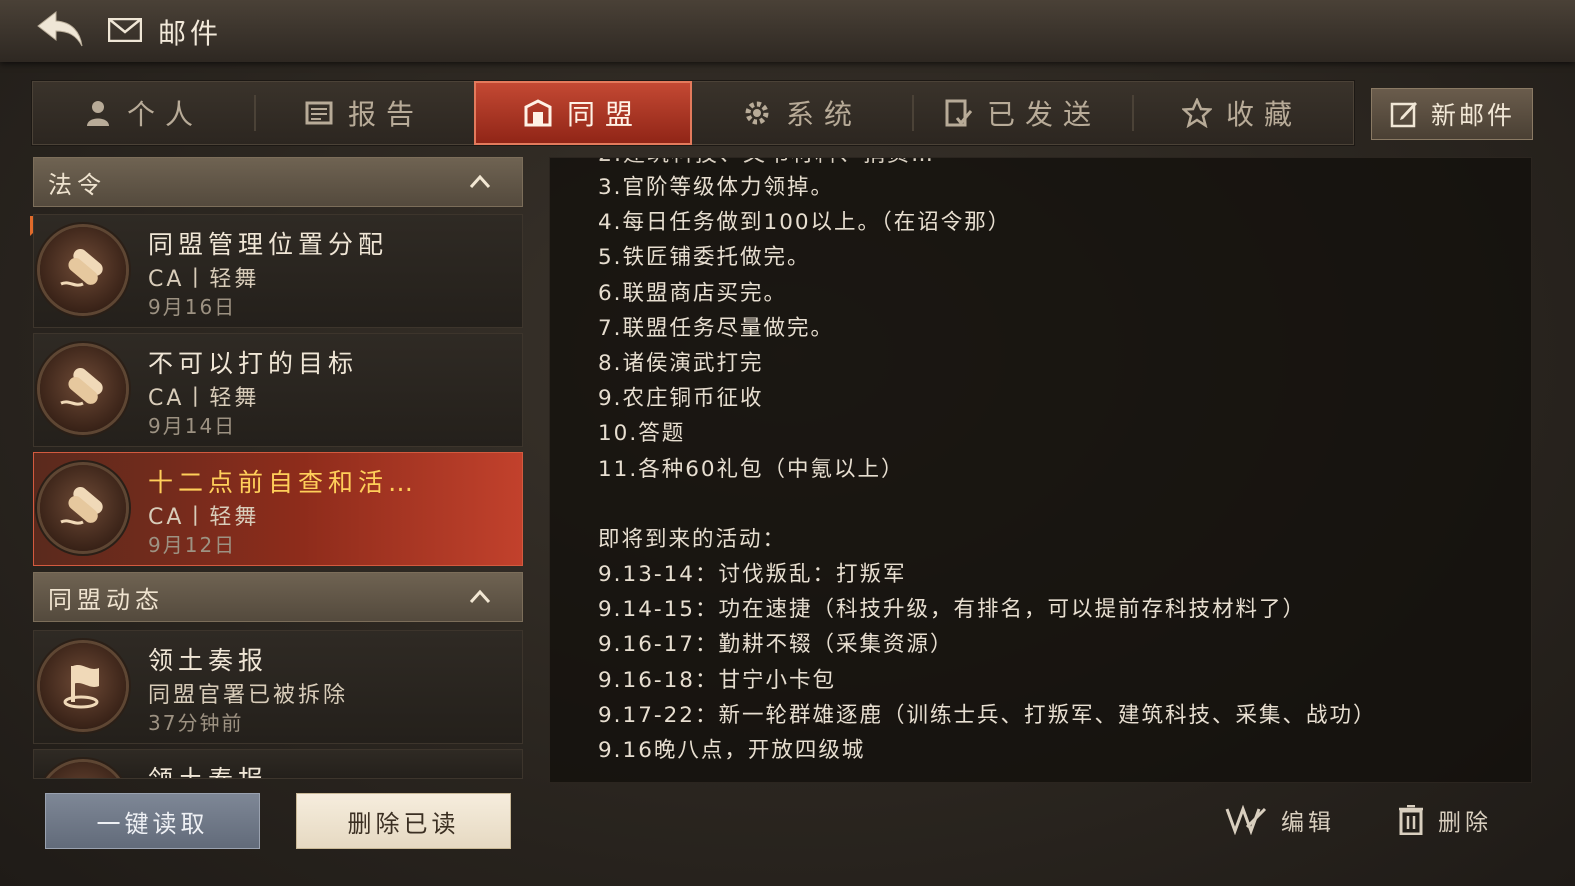 The image size is (1575, 886). What do you see at coordinates (1308, 823) in the screenshot?
I see `edit-label: 编辑` at bounding box center [1308, 823].